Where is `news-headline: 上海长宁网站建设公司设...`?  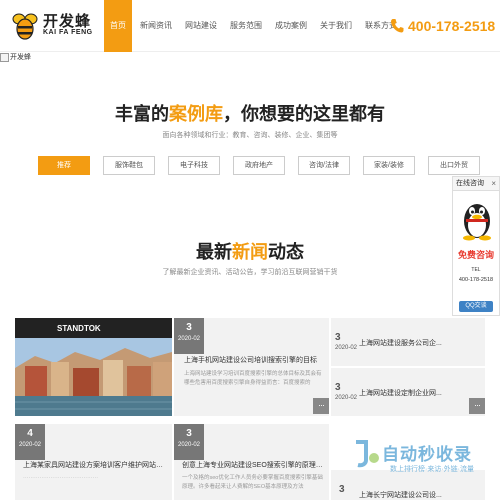 news-headline: 上海长宁网站建设公司设... is located at coordinates (411, 495).